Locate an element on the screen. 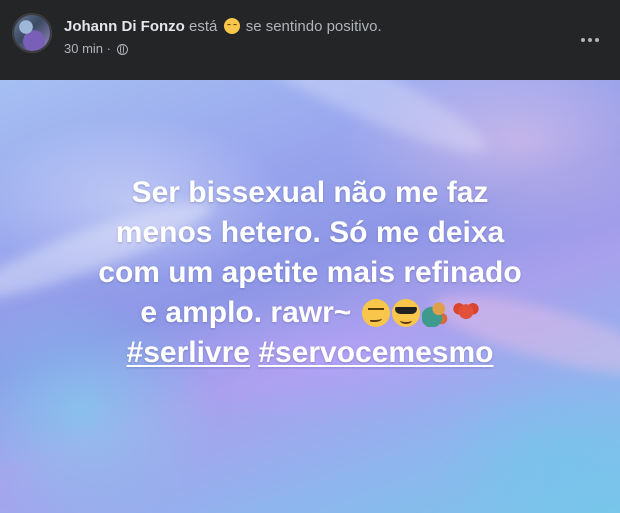 This screenshot has height=513, width=620. globe-icon is located at coordinates (122, 49).